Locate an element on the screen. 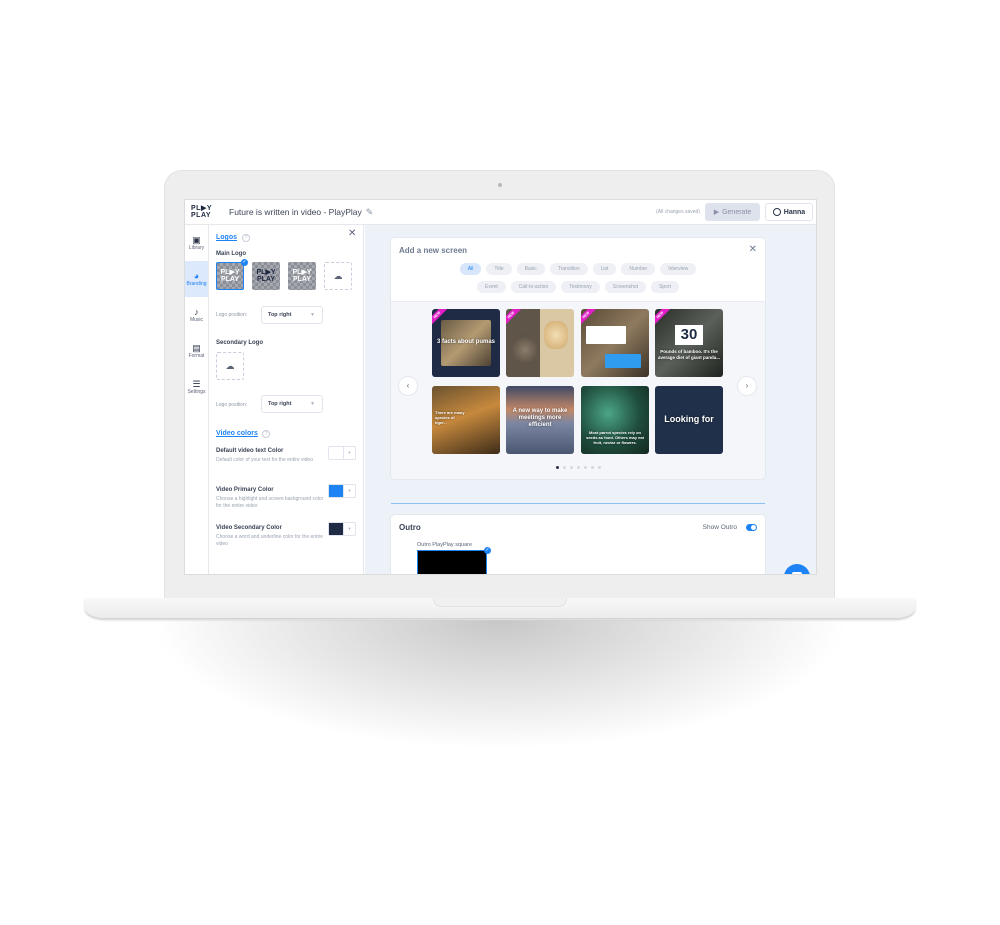 The width and height of the screenshot is (1000, 925). filter-chip-list: List is located at coordinates (604, 269).